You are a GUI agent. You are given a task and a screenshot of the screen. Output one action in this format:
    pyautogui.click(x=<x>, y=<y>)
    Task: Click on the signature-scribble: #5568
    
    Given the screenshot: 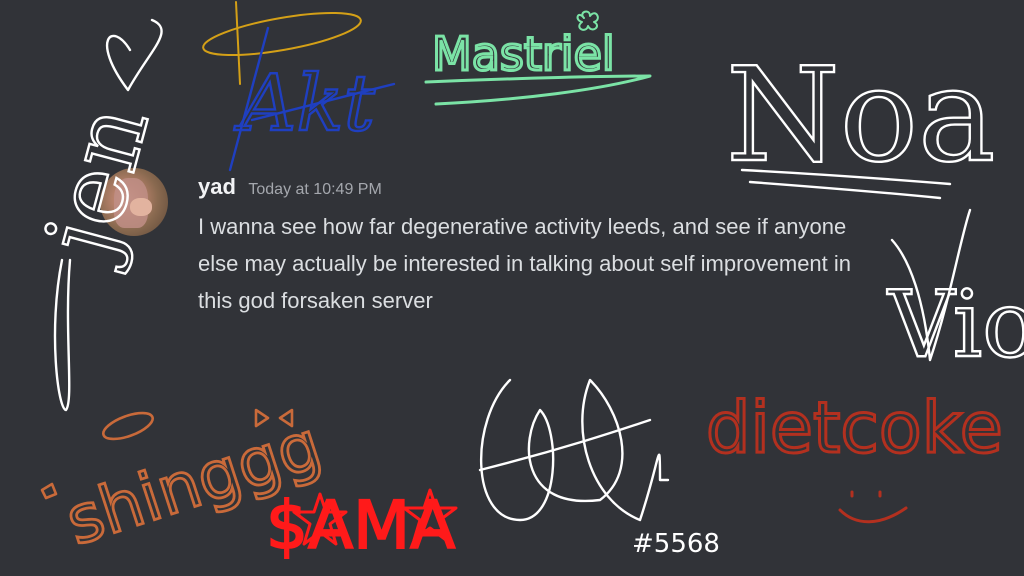 What is the action you would take?
    pyautogui.click(x=599, y=468)
    